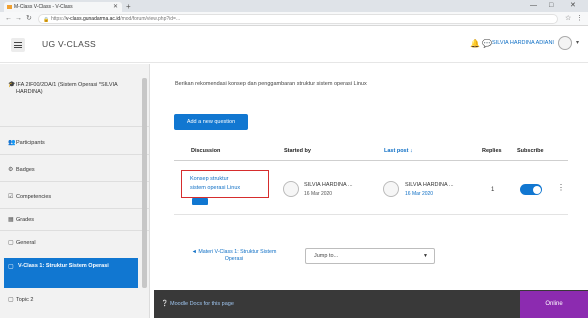 This screenshot has width=588, height=318. Describe the element at coordinates (211, 122) in the screenshot. I see `add-question-button: Add a new question` at that location.